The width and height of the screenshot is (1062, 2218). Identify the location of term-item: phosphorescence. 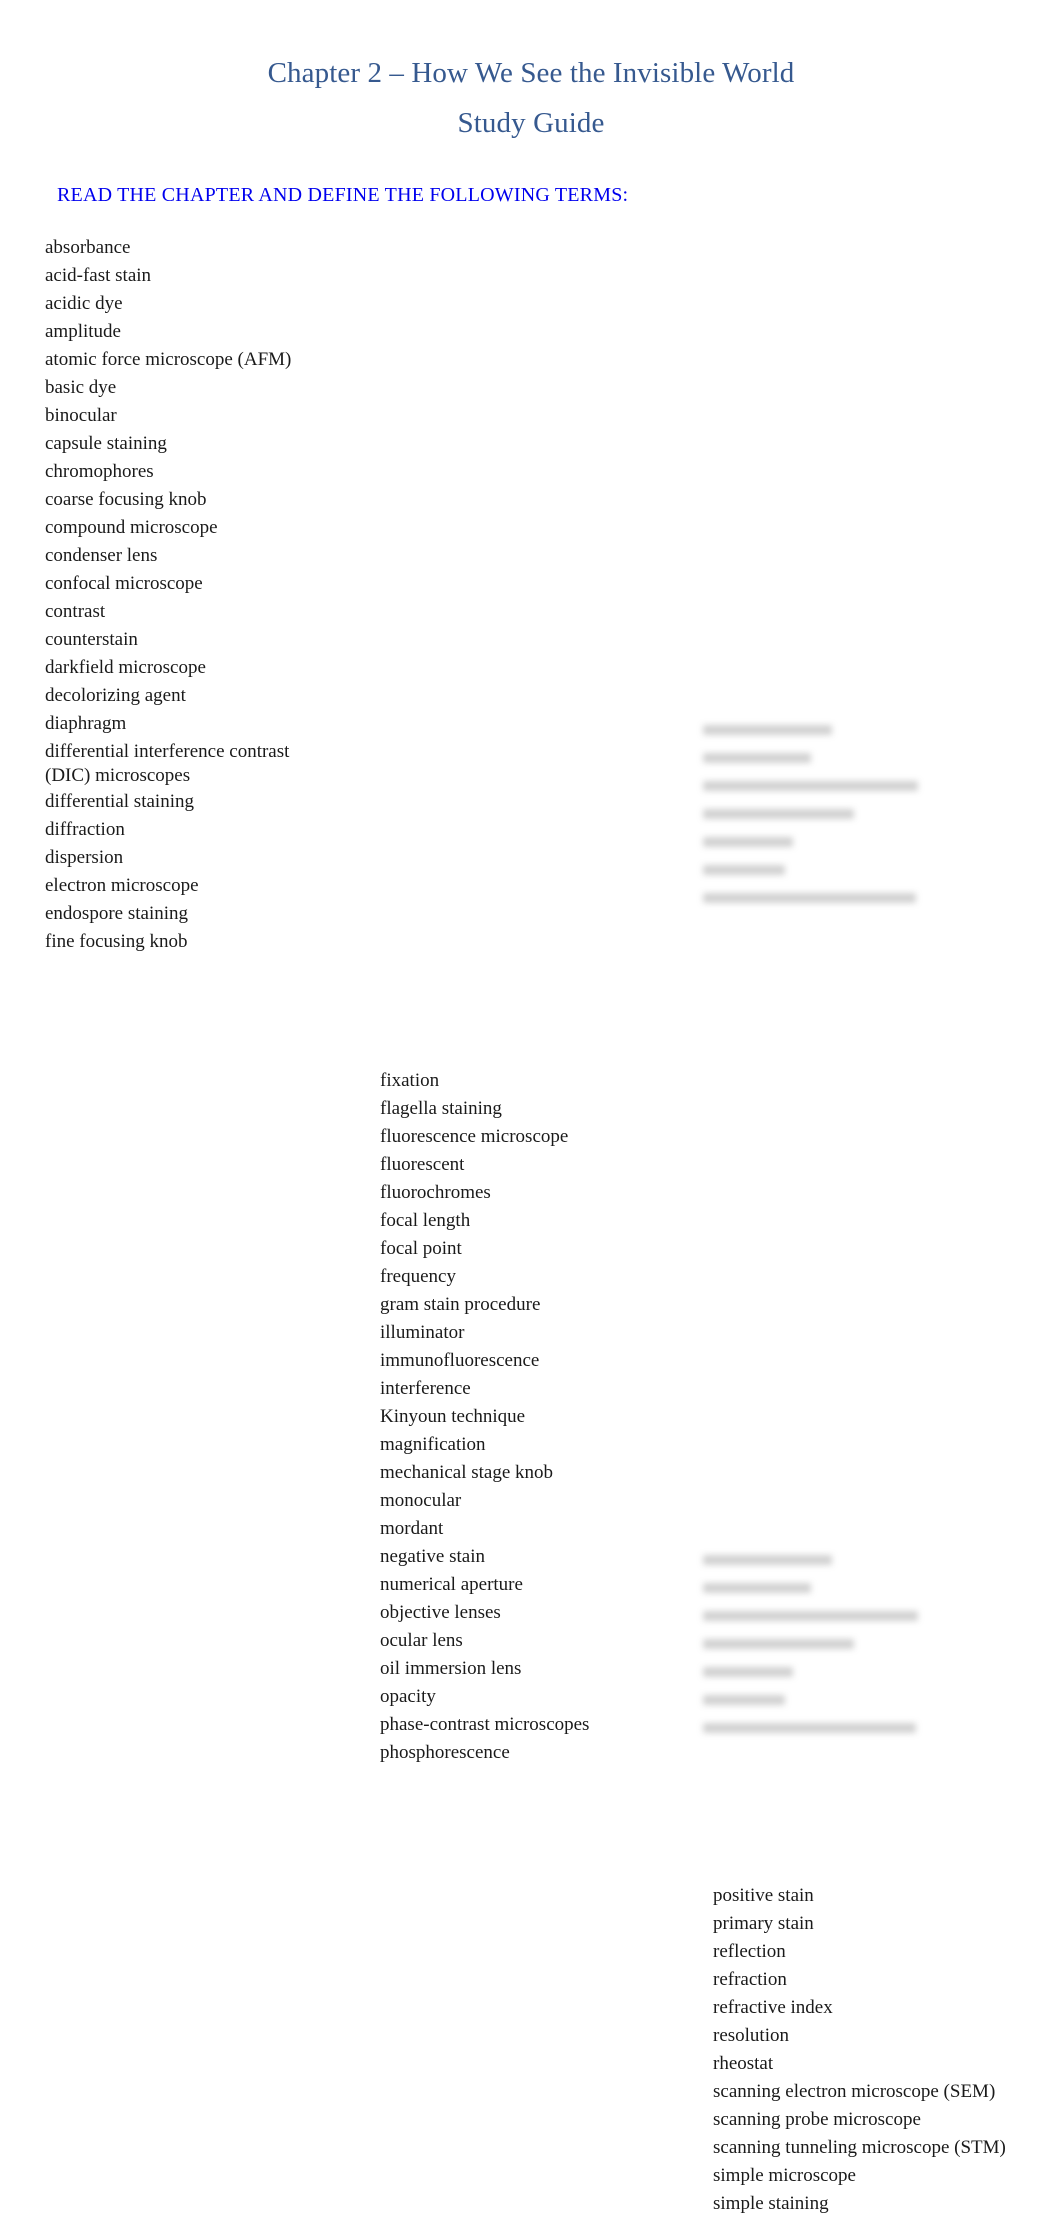
(445, 1752).